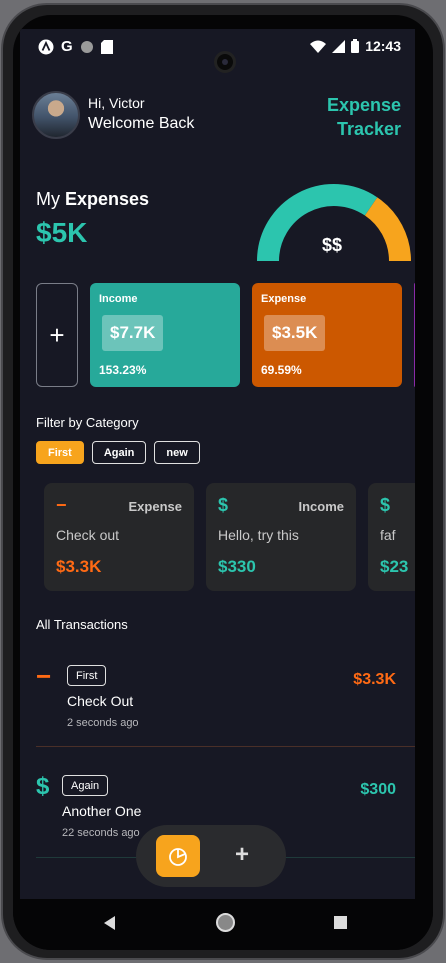 The width and height of the screenshot is (446, 963). I want to click on expense-card: Expense $3.5K 69.59%, so click(327, 335).